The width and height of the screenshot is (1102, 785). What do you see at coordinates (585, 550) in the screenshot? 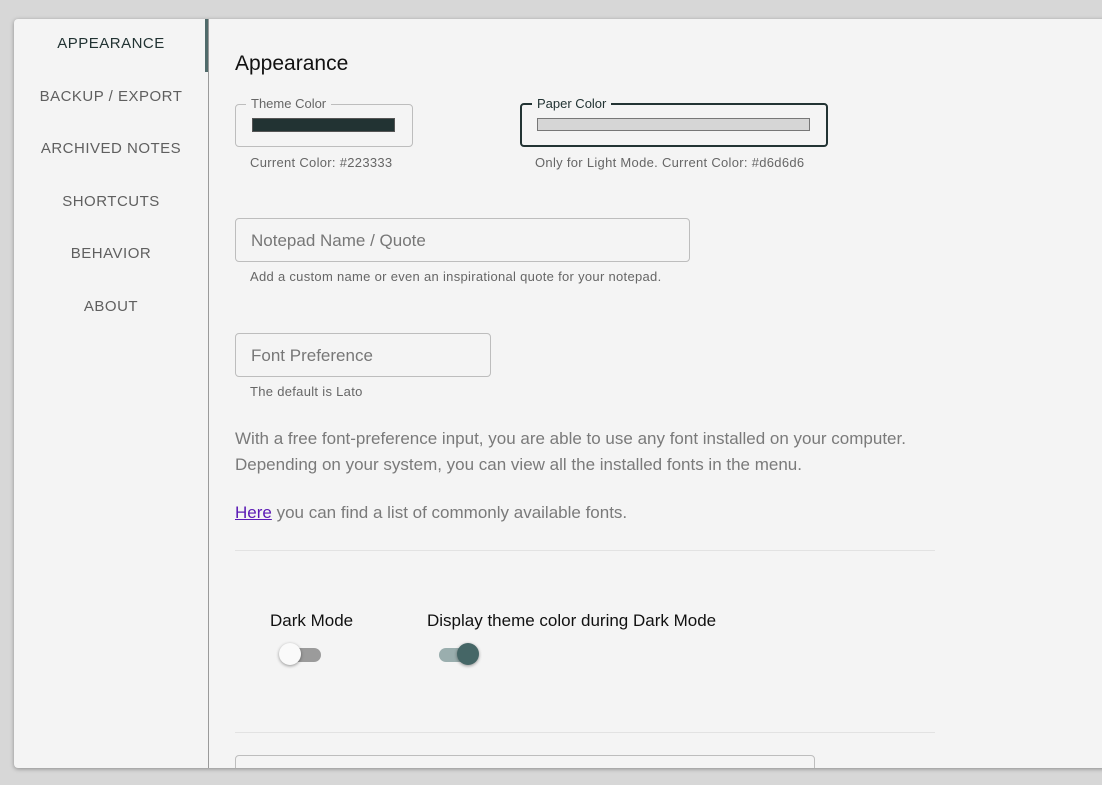
I see `section-divider` at bounding box center [585, 550].